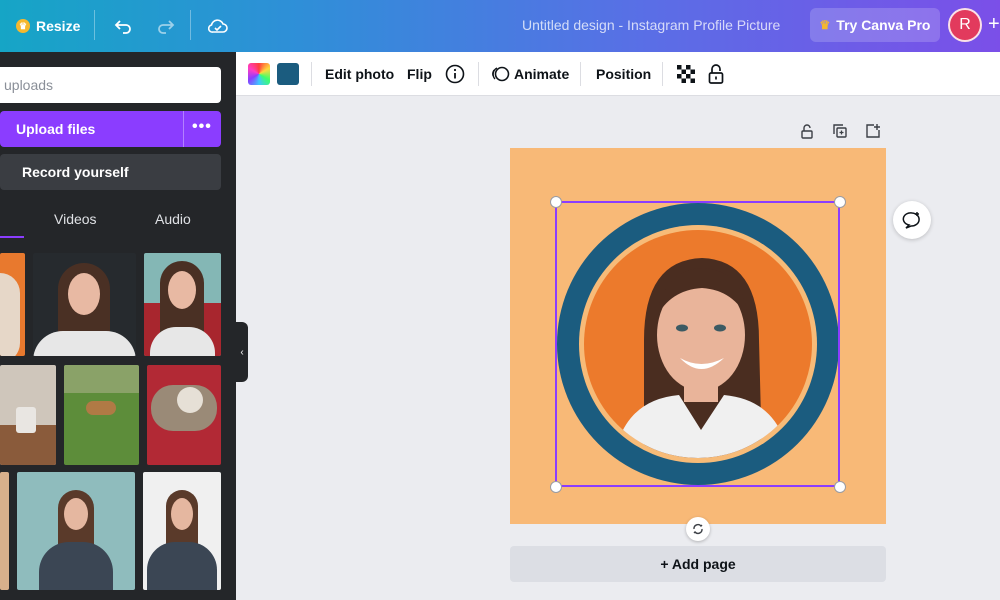 Image resolution: width=1000 pixels, height=600 pixels. I want to click on avatar-initial: R, so click(965, 24).